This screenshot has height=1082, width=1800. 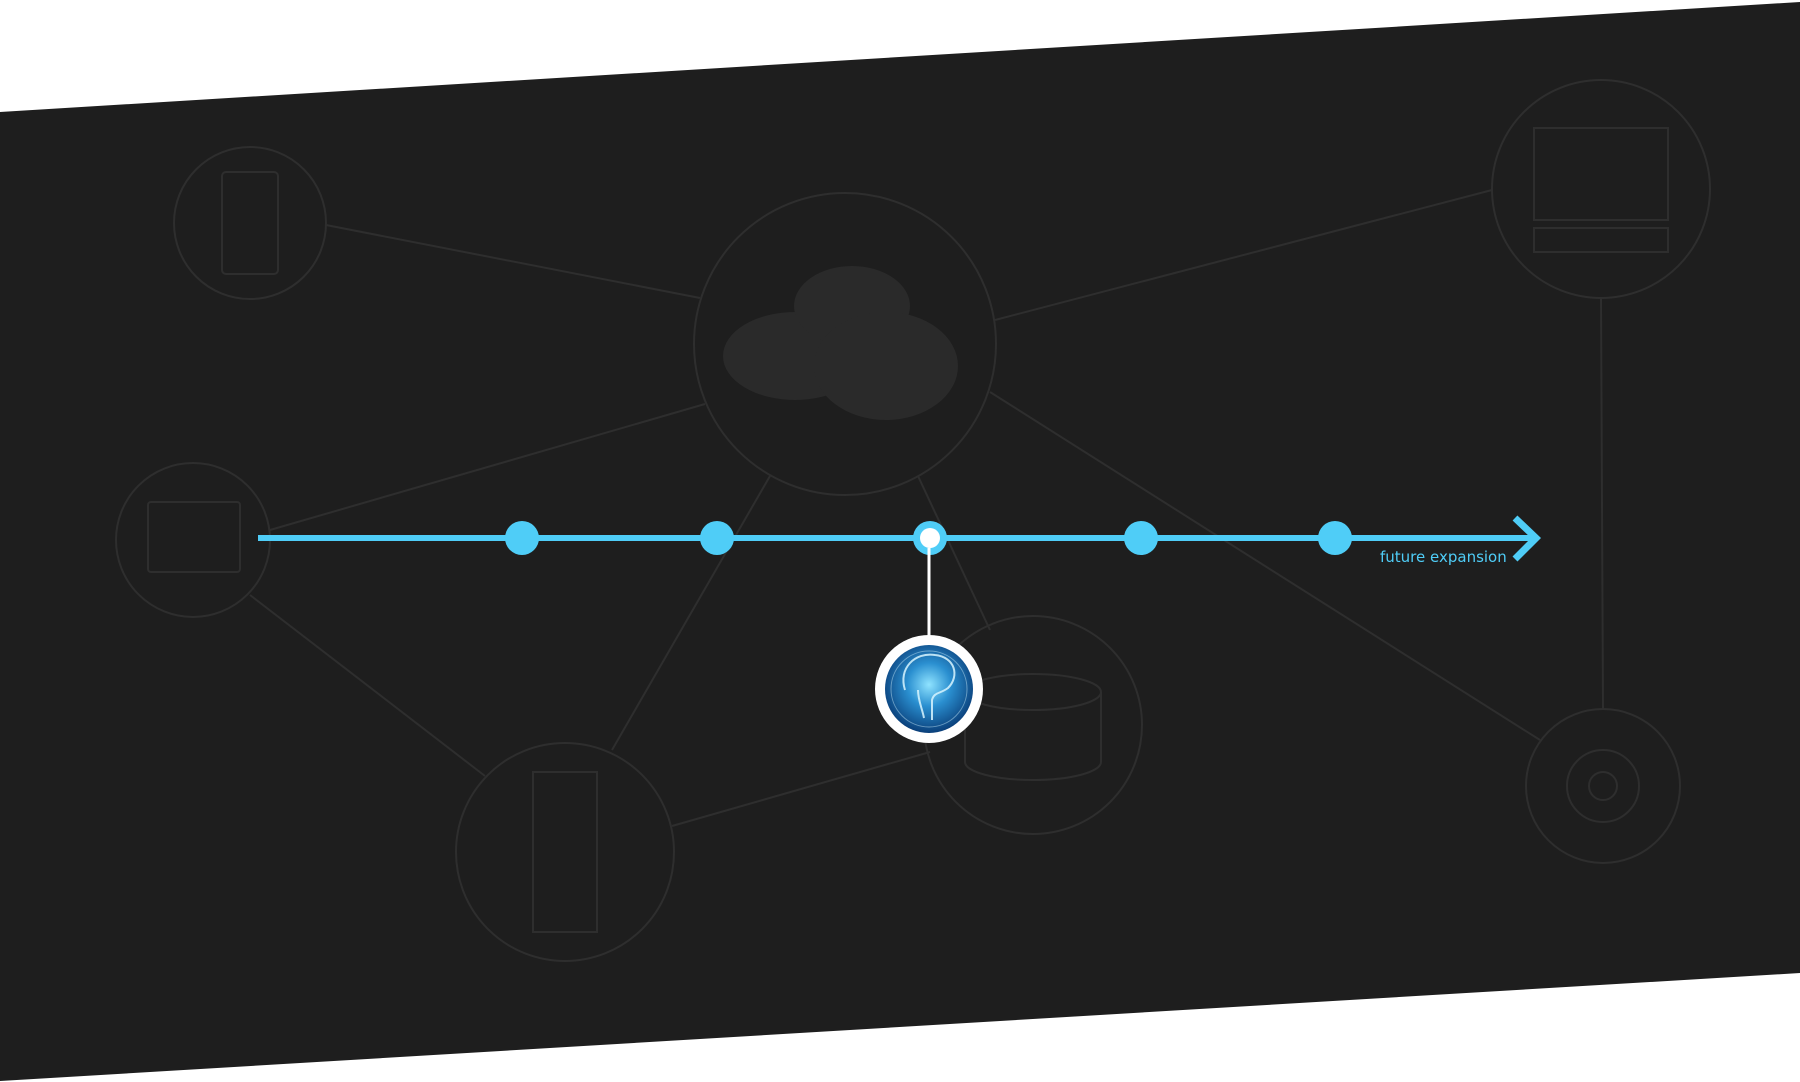 What do you see at coordinates (1443, 557) in the screenshot?
I see `future-expansion-label: future expansion` at bounding box center [1443, 557].